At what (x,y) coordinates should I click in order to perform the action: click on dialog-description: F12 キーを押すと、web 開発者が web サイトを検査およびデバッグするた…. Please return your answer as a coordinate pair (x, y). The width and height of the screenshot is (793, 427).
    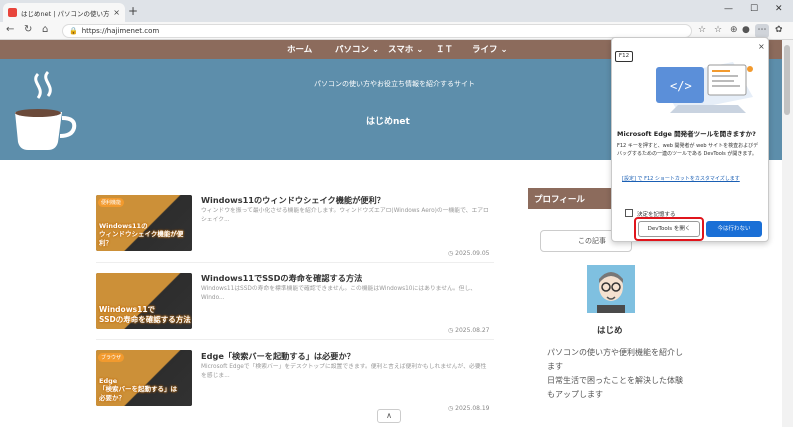
    Looking at the image, I should click on (688, 150).